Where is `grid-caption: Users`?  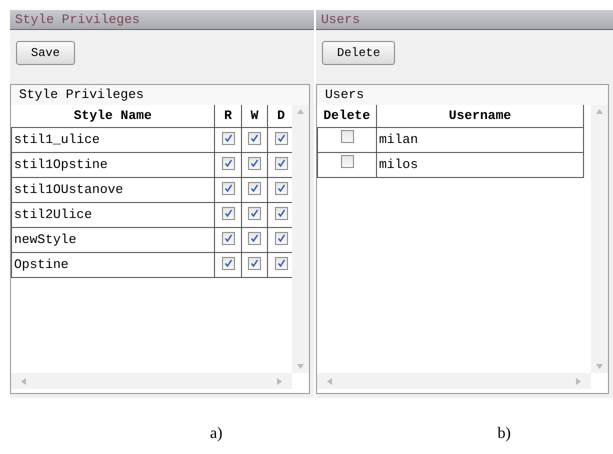
grid-caption: Users is located at coordinates (462, 95).